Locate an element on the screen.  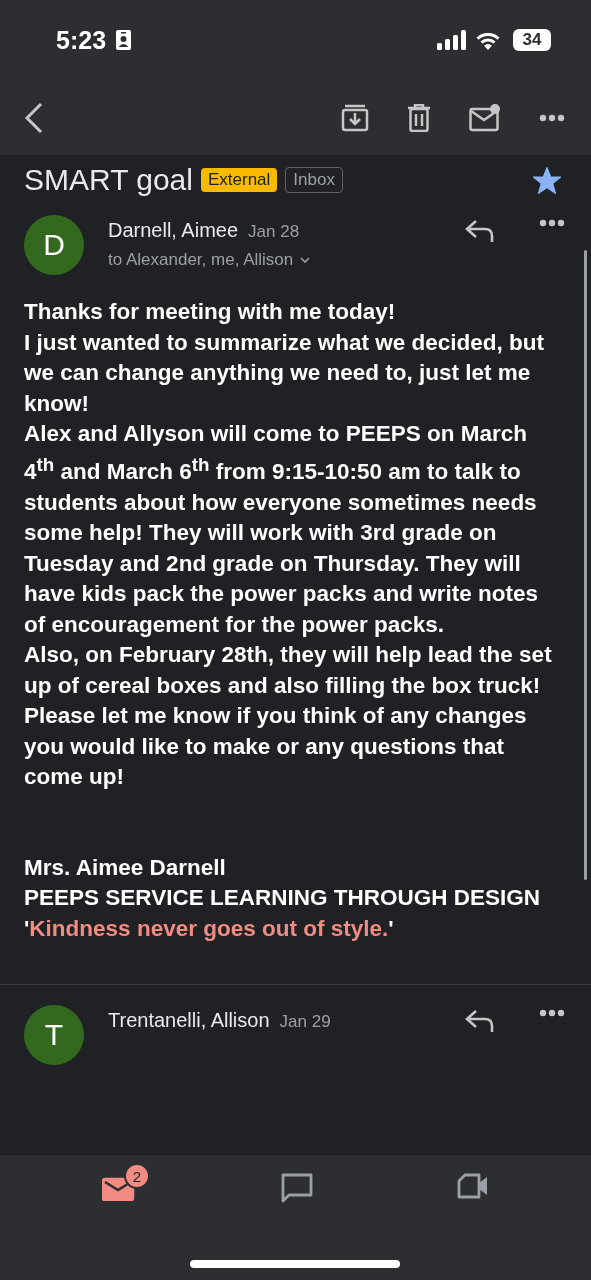
sender-name: Trentanelli, Allison is located at coordinates (189, 1020).